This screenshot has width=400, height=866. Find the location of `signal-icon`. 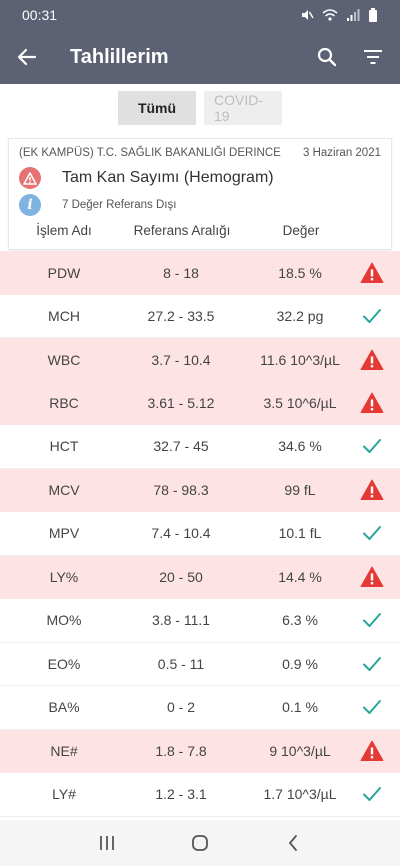

signal-icon is located at coordinates (353, 15).